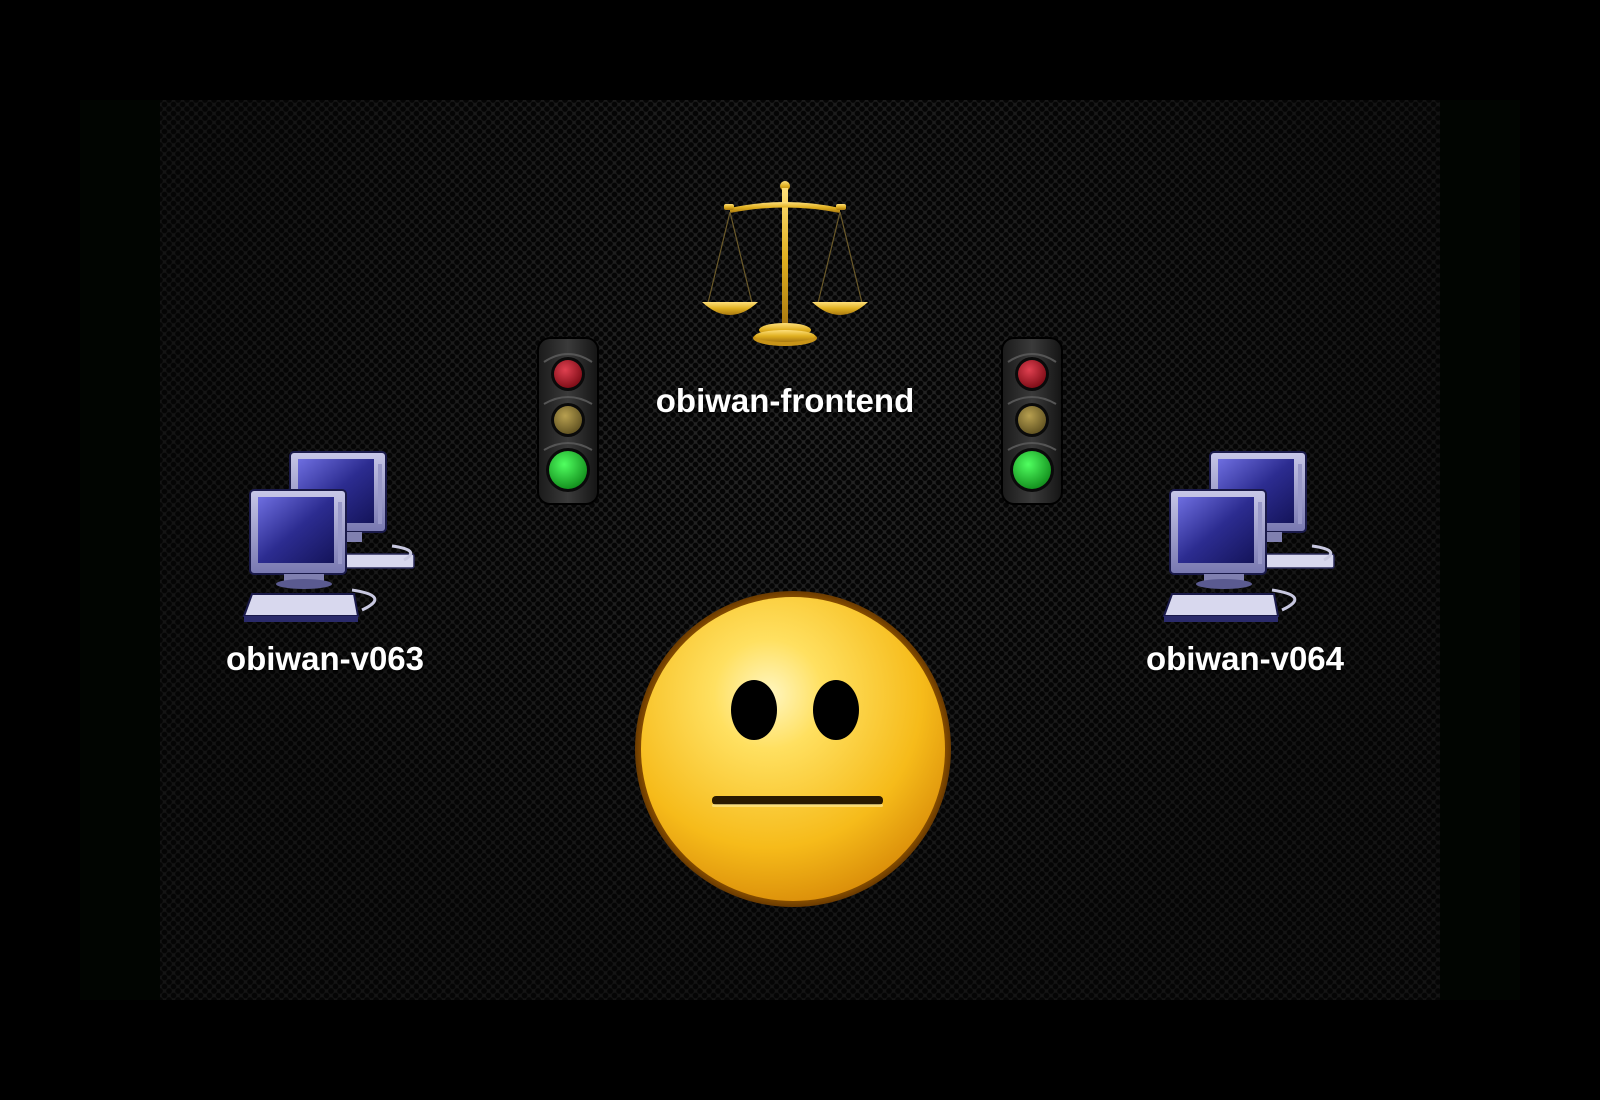  I want to click on slide-border-right, so click(1480, 550).